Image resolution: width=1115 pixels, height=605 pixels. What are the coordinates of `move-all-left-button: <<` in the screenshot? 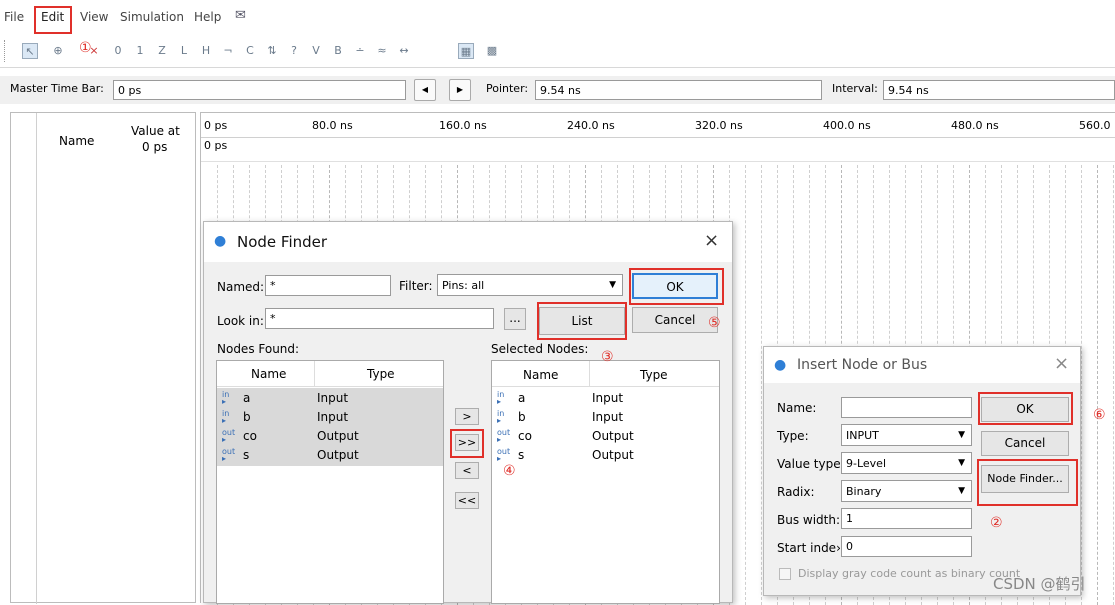 It's located at (467, 500).